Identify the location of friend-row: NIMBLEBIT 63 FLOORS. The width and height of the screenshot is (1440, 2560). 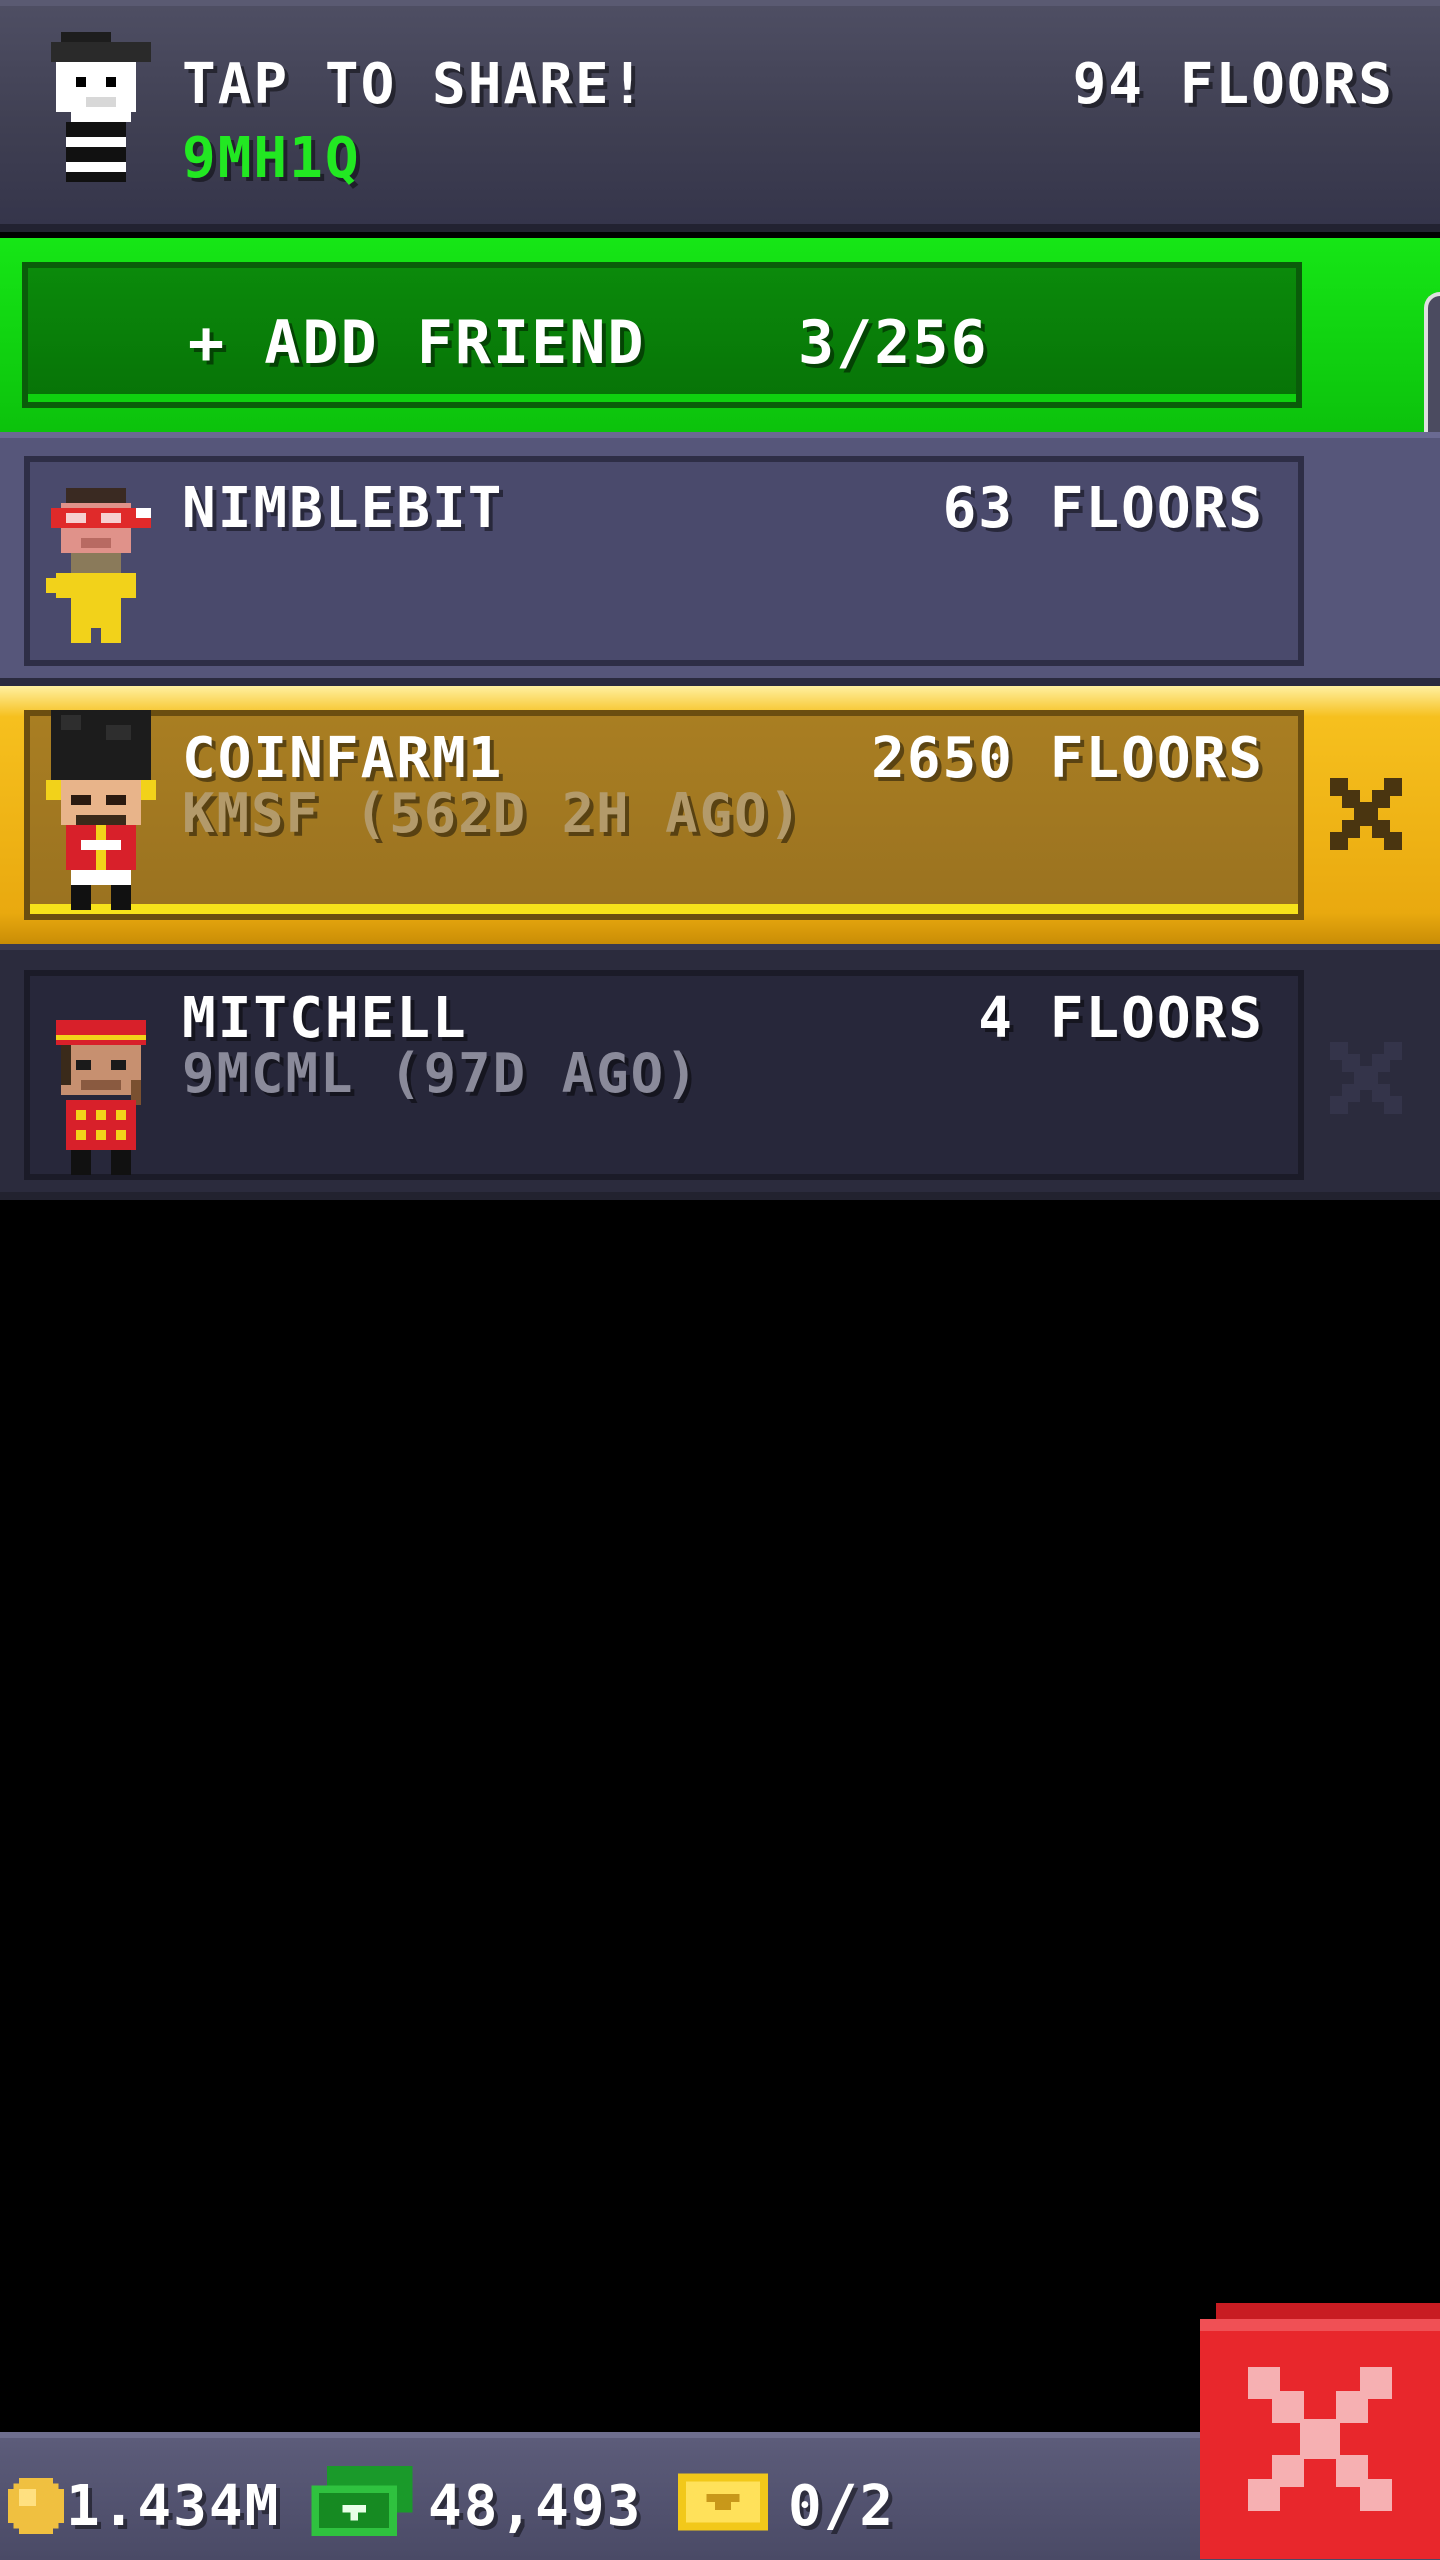
(720, 559).